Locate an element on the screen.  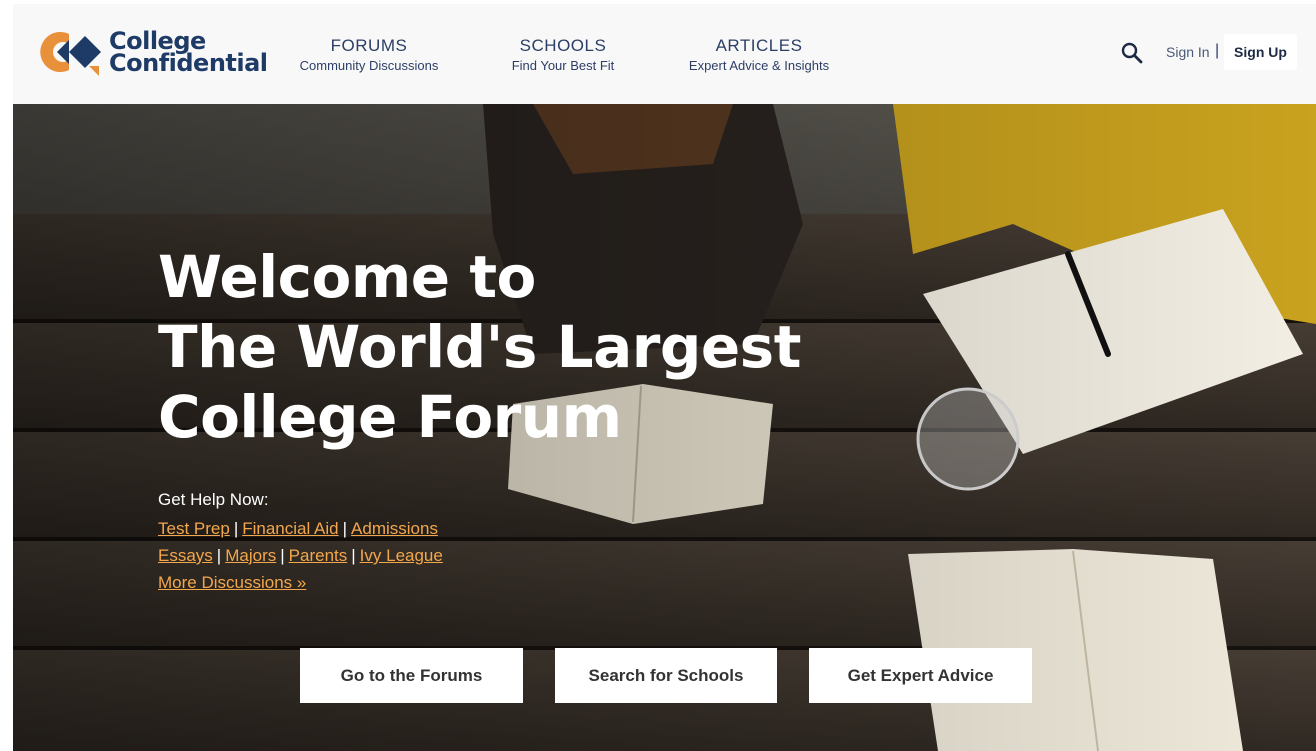
get-expert-advice-button: Get Expert Advice is located at coordinates (920, 675).